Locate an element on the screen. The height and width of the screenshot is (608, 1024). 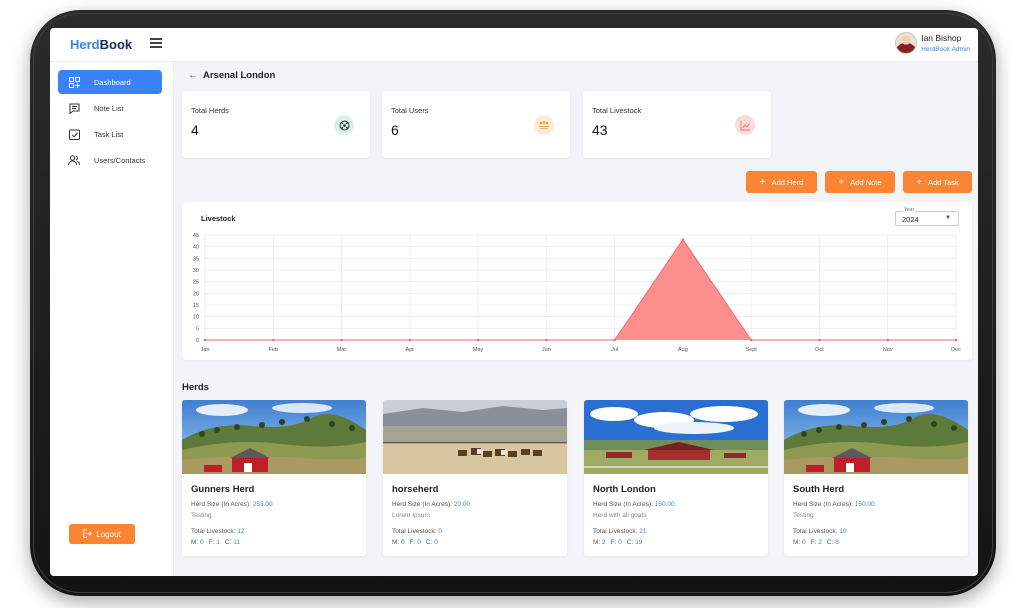
area-series-fill is located at coordinates (580, 289).